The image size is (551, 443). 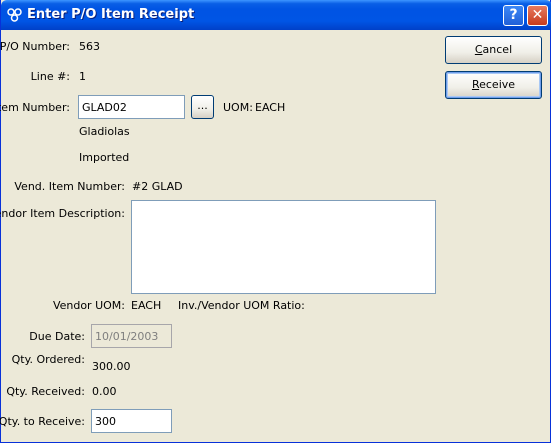 I want to click on vendor-item-description-label: Vendor Item Description:, so click(x=62, y=213).